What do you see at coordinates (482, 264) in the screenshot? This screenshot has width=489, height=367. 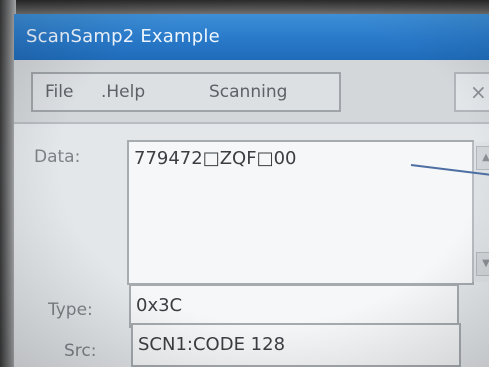 I see `scroll-down-icon: ▼` at bounding box center [482, 264].